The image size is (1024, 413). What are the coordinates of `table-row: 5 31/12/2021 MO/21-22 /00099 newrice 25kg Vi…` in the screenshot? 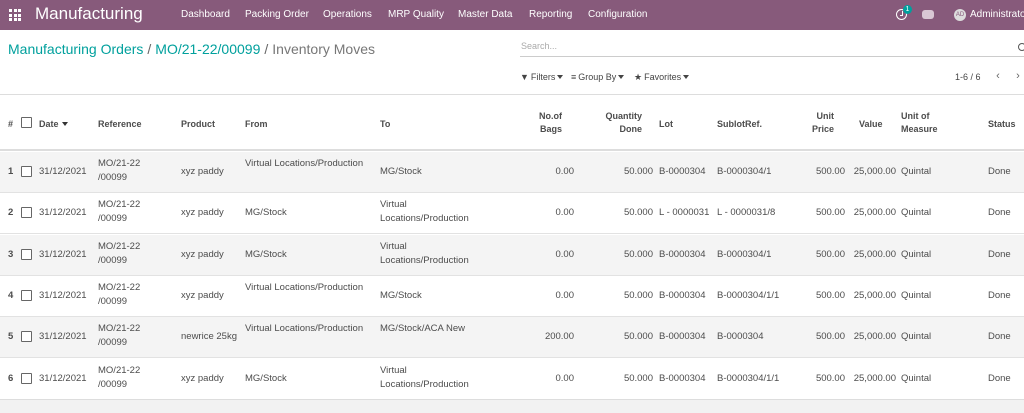 It's located at (512, 337).